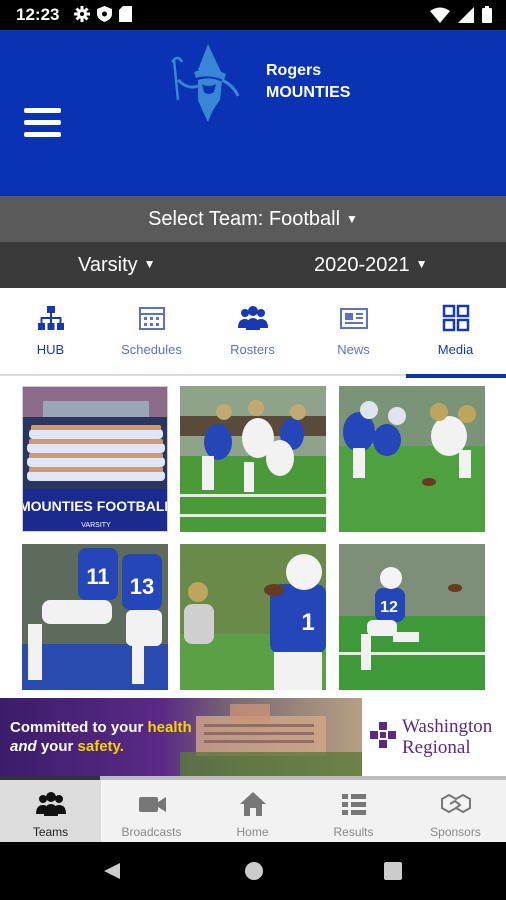 Image resolution: width=506 pixels, height=900 pixels. I want to click on signal-icon, so click(466, 14).